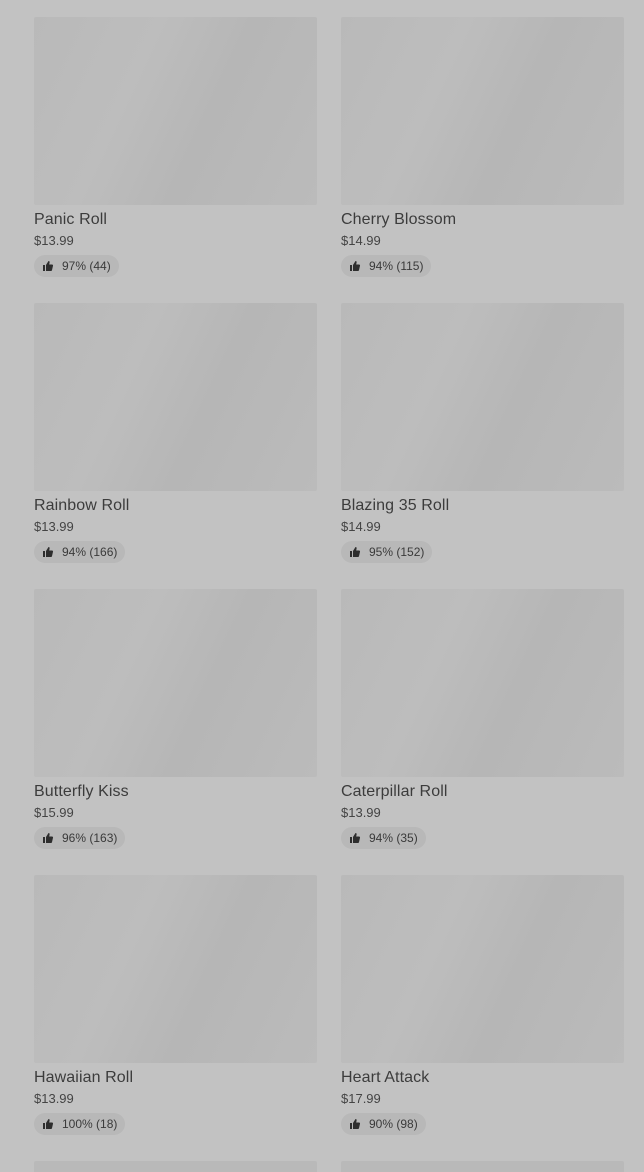 The image size is (644, 1172). What do you see at coordinates (90, 1124) in the screenshot?
I see `rating-text: 100% (18)` at bounding box center [90, 1124].